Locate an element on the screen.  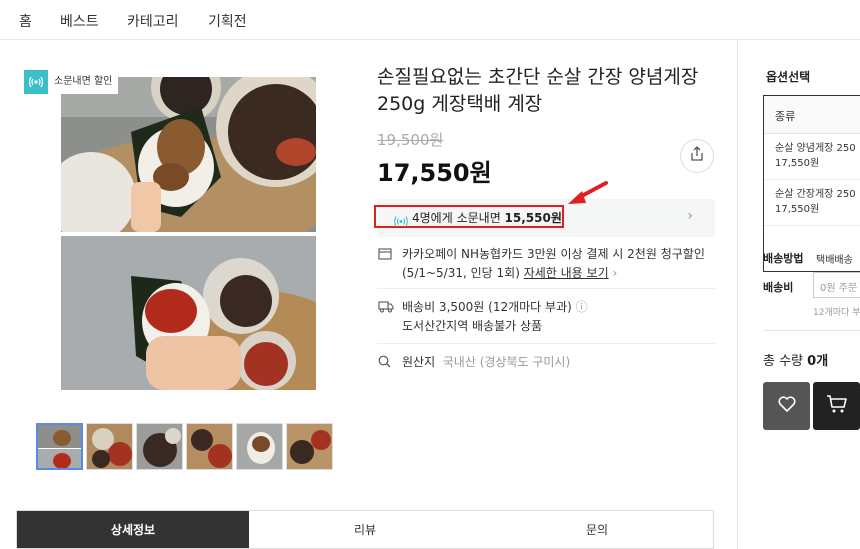
nav-best: 베스트 is located at coordinates (79, 21).